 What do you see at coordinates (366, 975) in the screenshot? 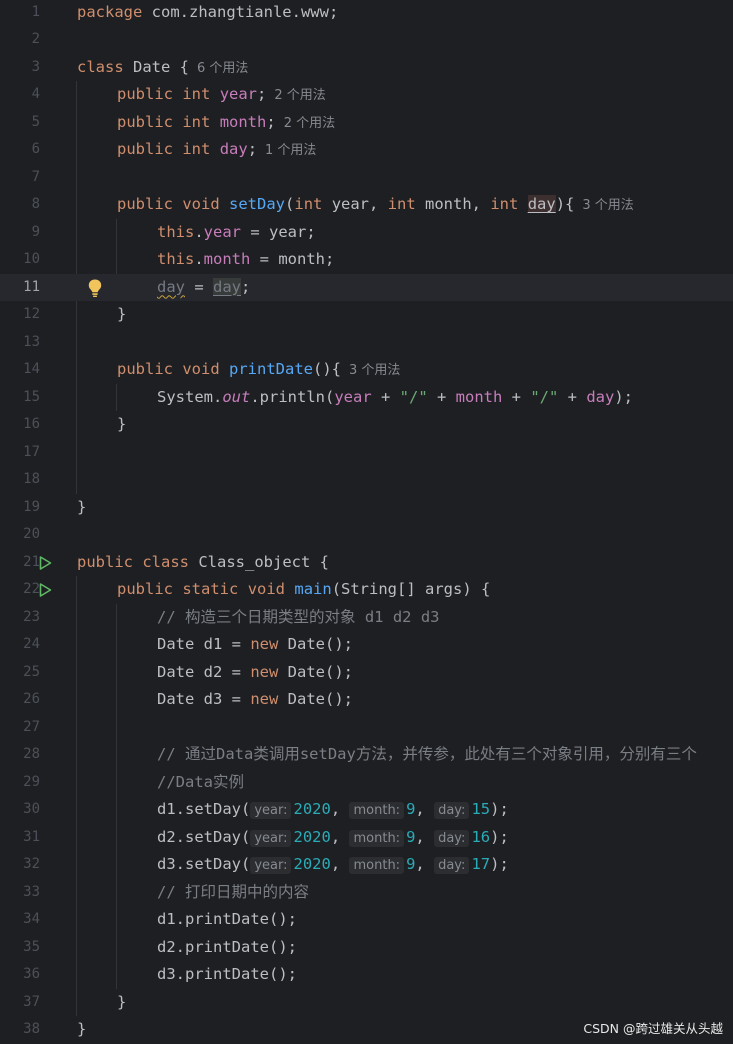
I see `code-line: 36 d3.printDate();` at bounding box center [366, 975].